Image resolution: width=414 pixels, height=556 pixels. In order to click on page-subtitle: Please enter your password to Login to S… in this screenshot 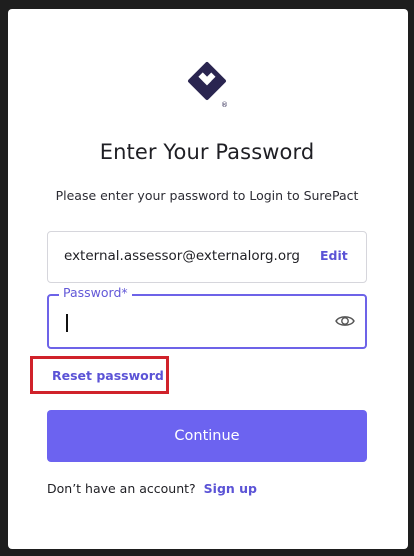, I will do `click(207, 195)`.